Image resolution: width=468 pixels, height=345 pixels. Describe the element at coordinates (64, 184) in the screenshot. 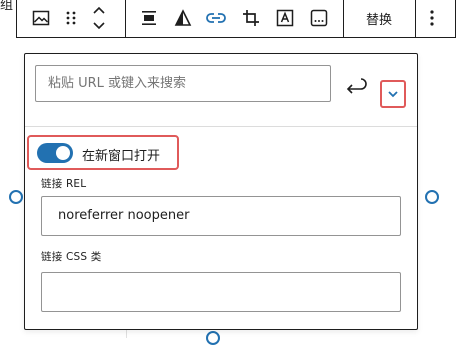

I see `link-rel-label: 链接 REL` at that location.